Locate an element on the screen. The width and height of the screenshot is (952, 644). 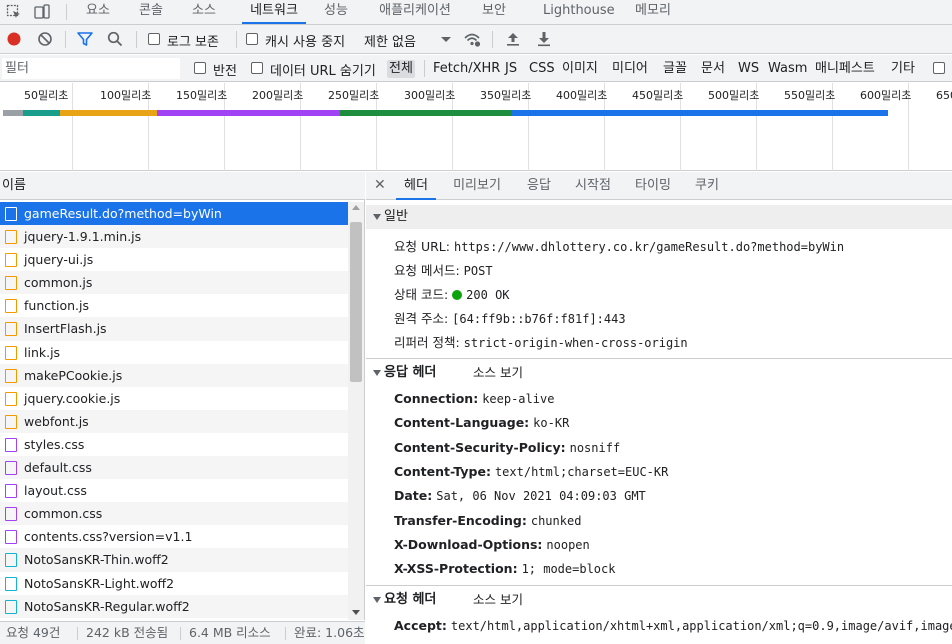
timeline-bar-stalled is located at coordinates (13, 113).